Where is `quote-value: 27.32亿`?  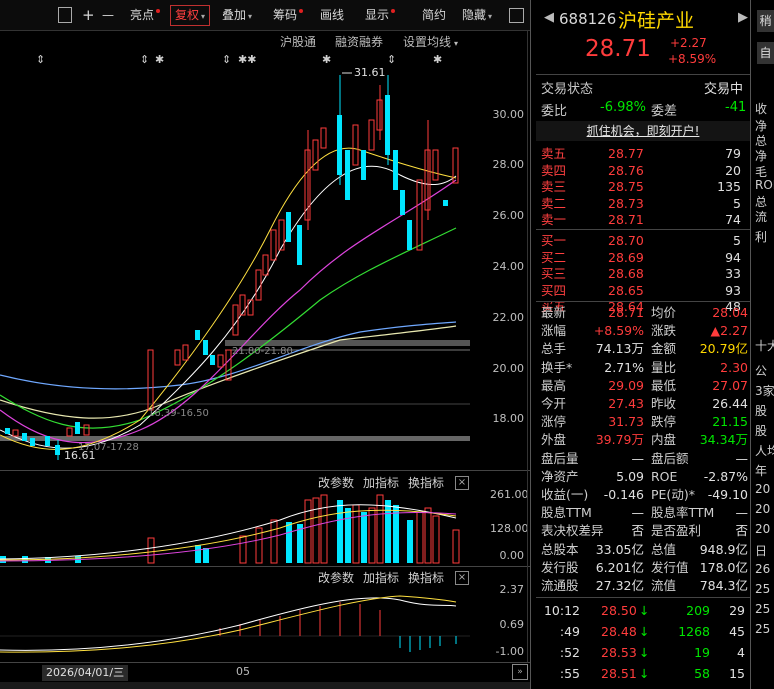 quote-value: 27.32亿 is located at coordinates (619, 585).